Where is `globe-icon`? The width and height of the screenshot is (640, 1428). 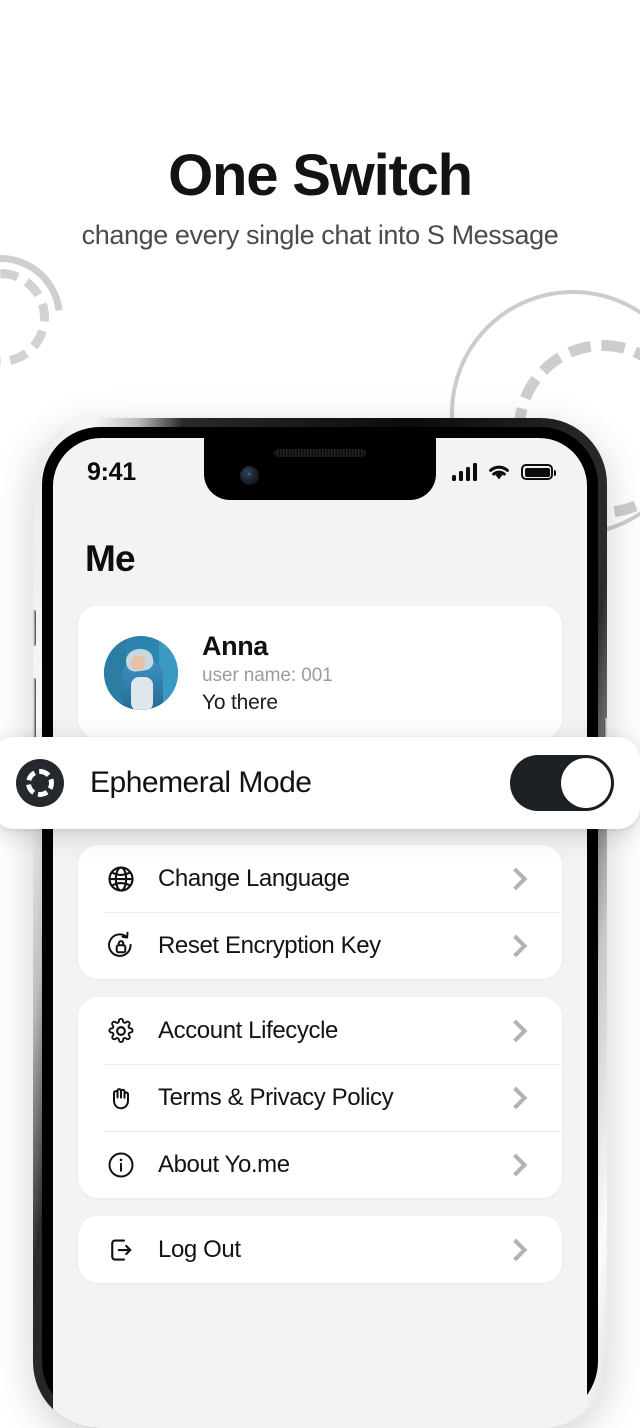
globe-icon is located at coordinates (121, 879).